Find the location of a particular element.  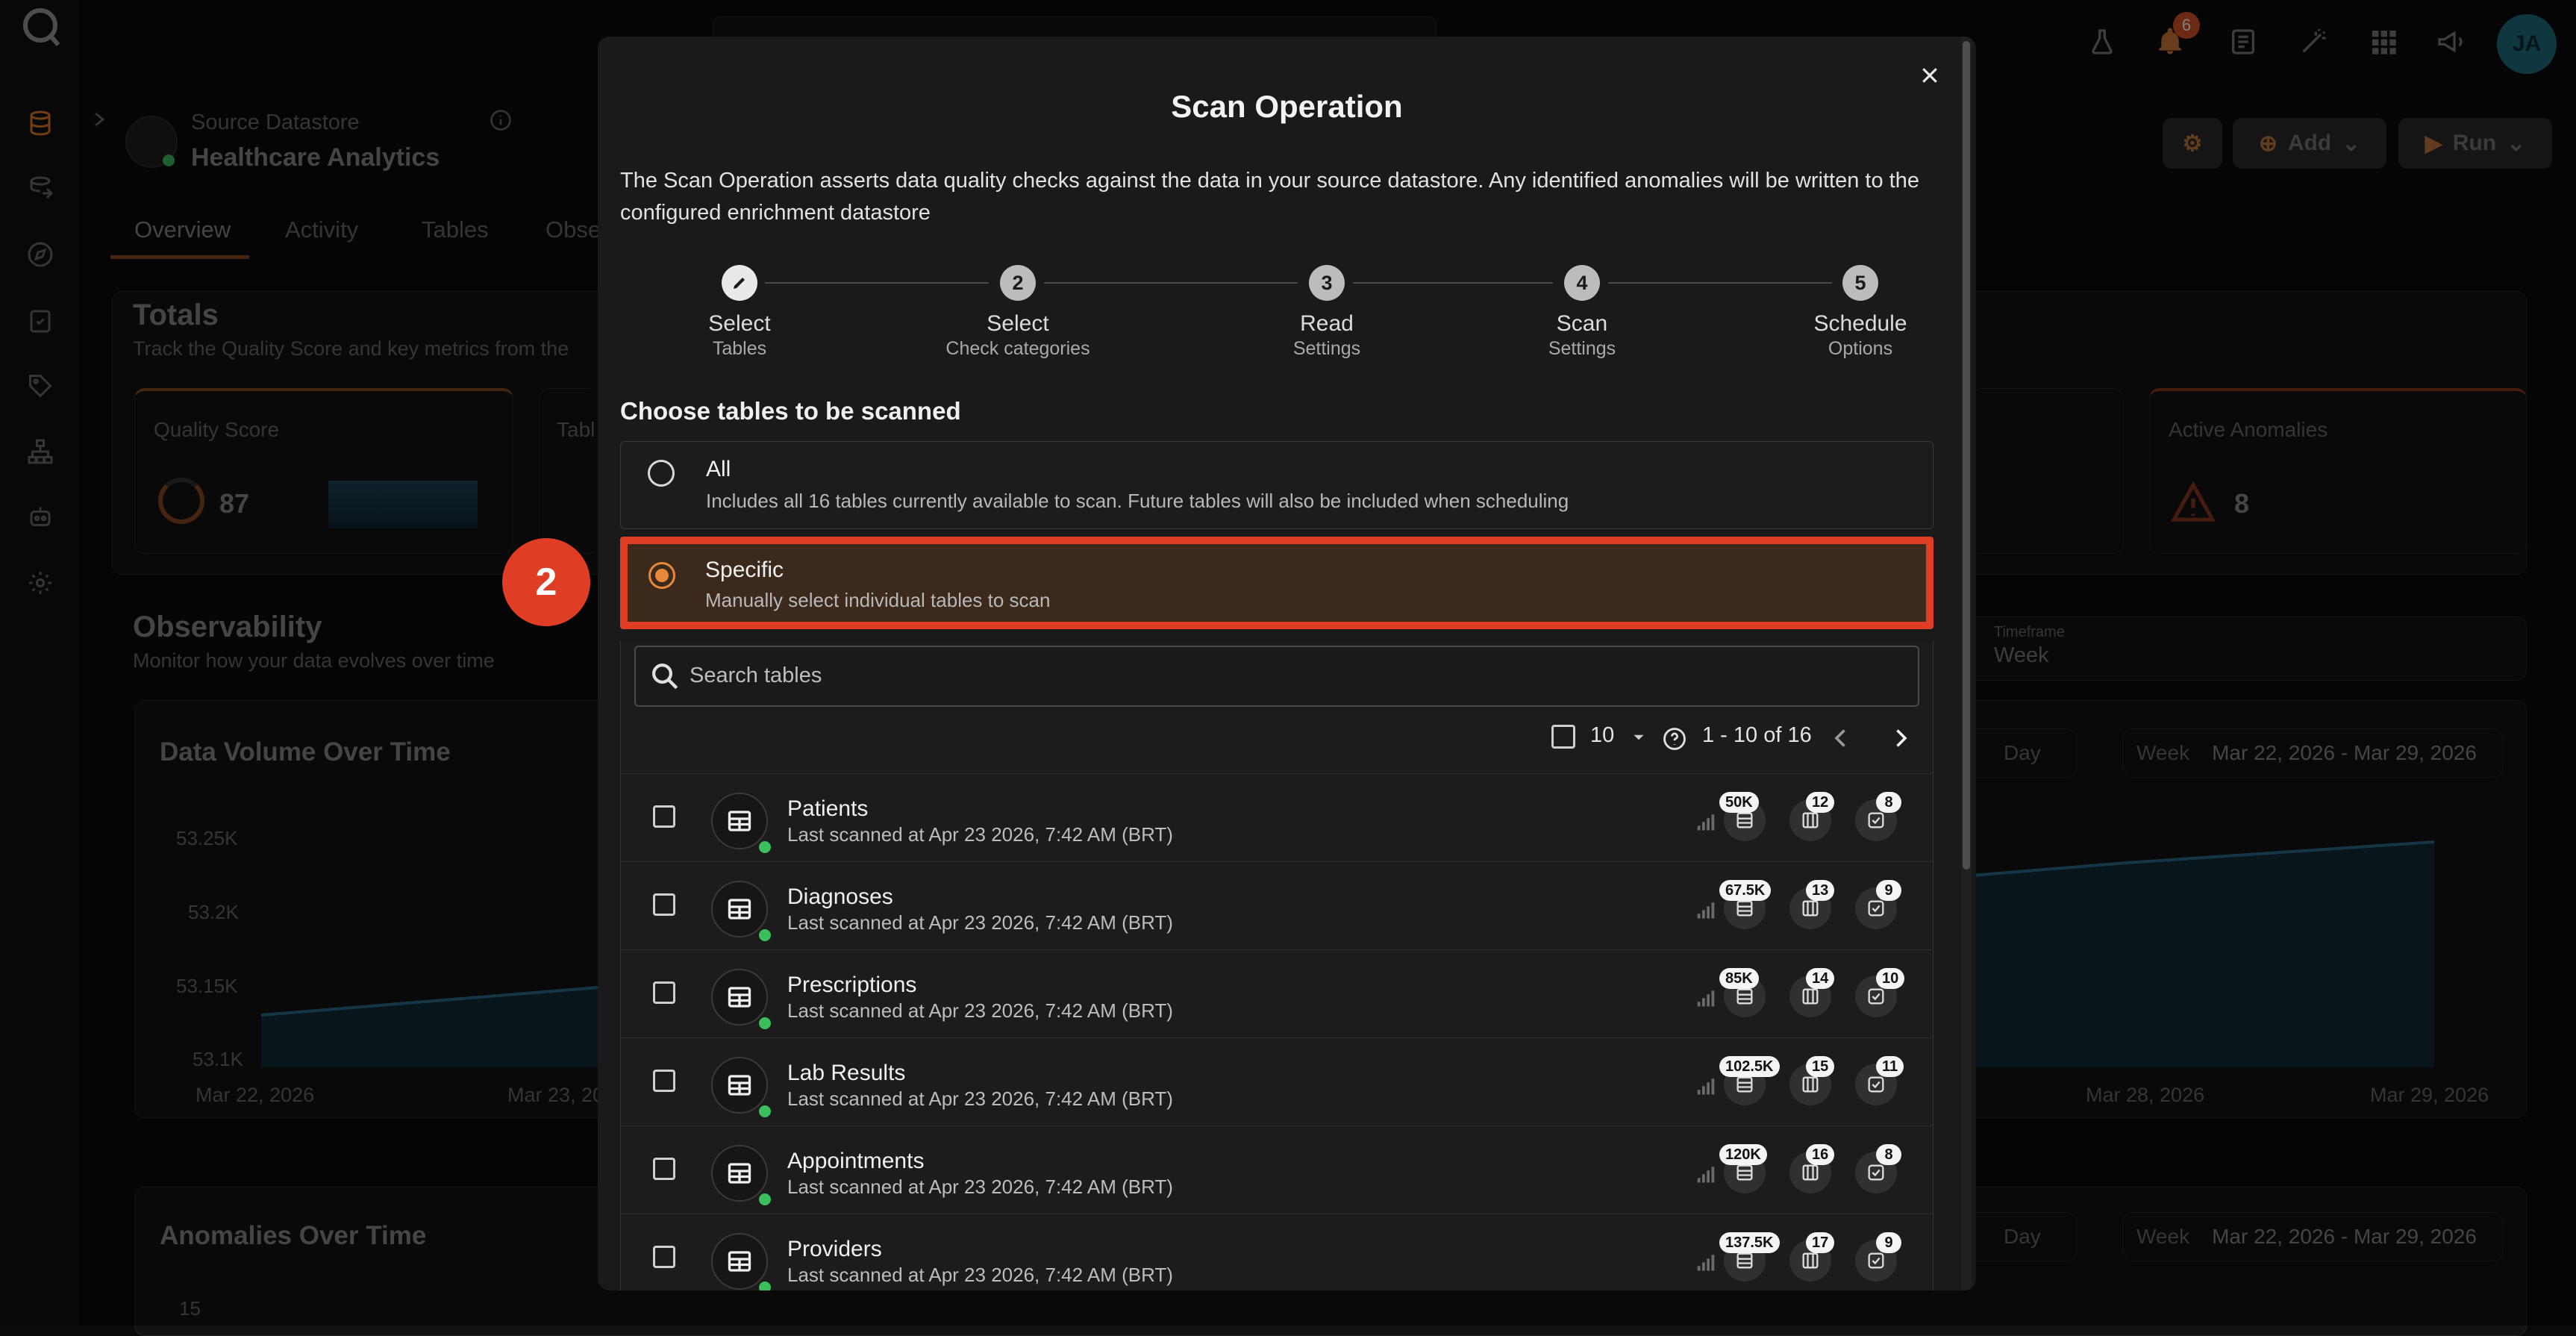

fields-metric: 13 is located at coordinates (1812, 904).